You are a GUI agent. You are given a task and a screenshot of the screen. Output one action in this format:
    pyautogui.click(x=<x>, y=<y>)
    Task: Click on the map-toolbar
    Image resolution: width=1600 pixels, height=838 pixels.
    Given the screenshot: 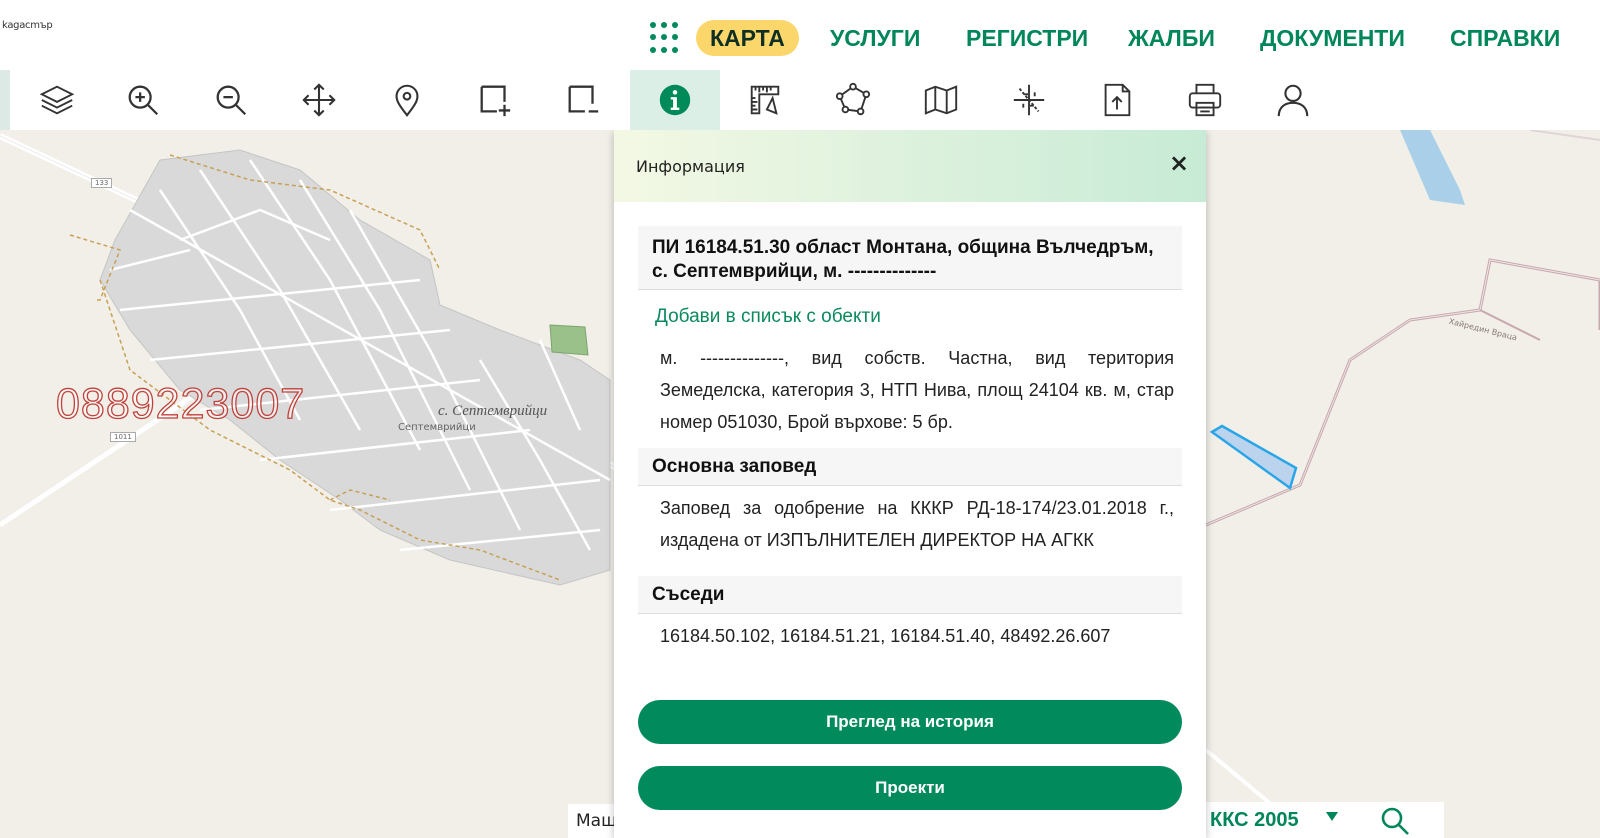 What is the action you would take?
    pyautogui.click(x=800, y=100)
    